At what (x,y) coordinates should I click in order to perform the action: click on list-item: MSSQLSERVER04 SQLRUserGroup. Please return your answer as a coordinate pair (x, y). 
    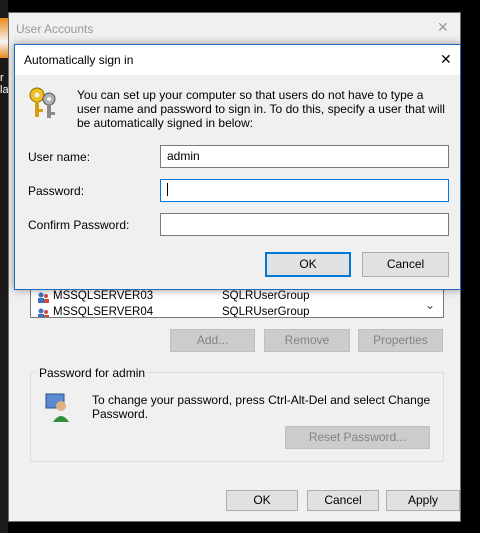
    Looking at the image, I should click on (227, 312).